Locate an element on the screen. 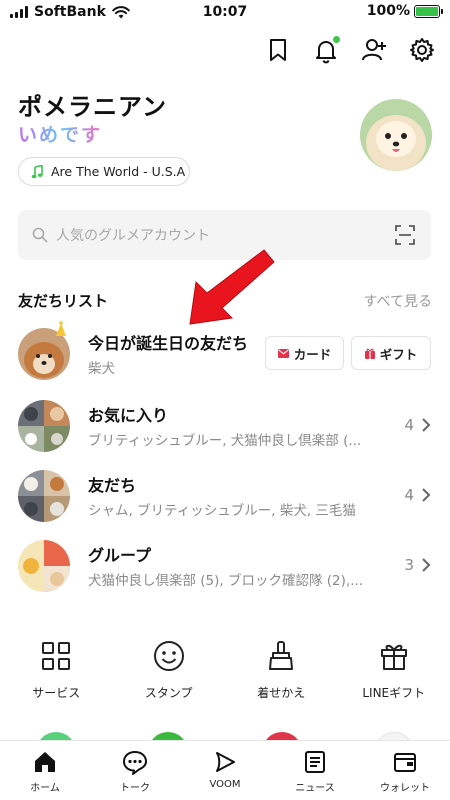  groups-row: グループ 犬猫仲良し倶楽部 (5), ブロック確認隊 (2),... 3 is located at coordinates (225, 567).